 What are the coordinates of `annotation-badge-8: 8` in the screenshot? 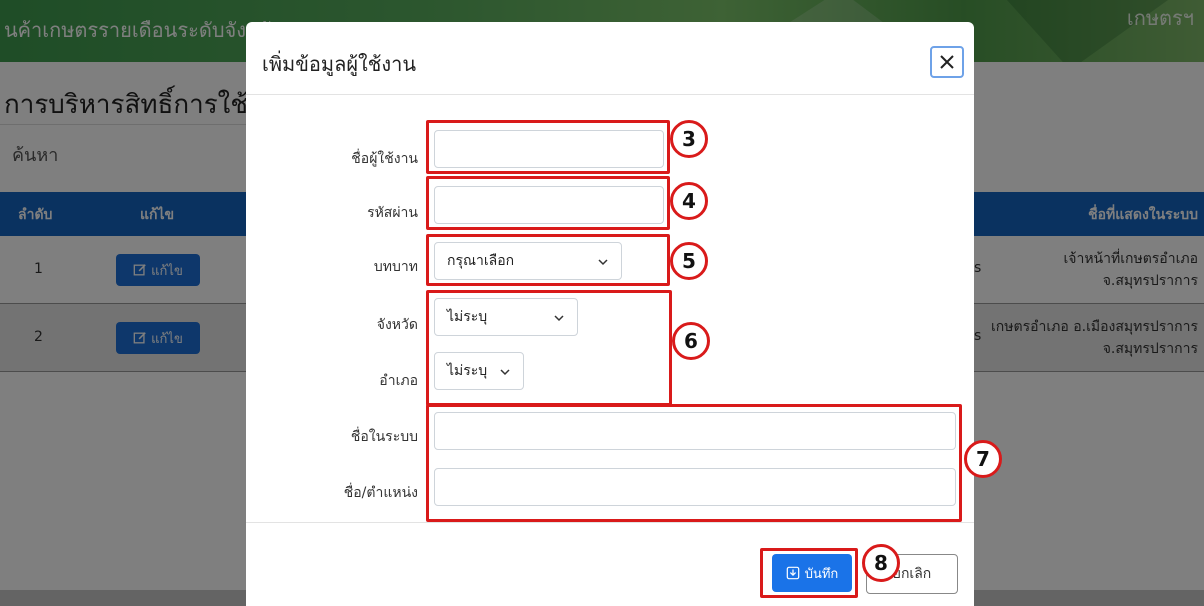 It's located at (881, 563).